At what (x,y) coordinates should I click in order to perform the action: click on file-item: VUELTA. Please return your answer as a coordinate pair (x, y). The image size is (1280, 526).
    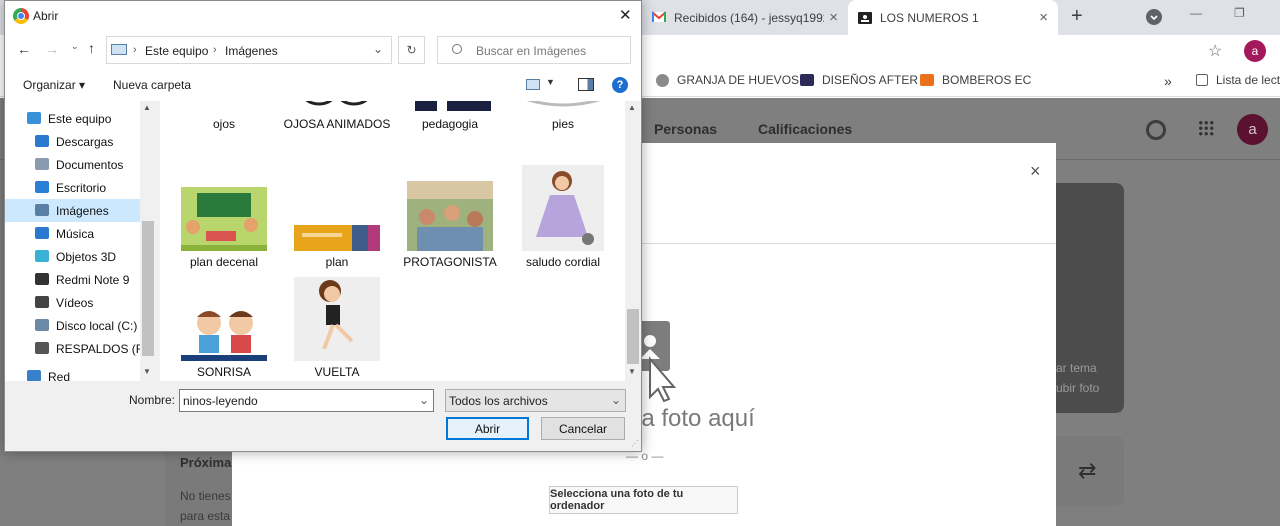
    Looking at the image, I should click on (337, 326).